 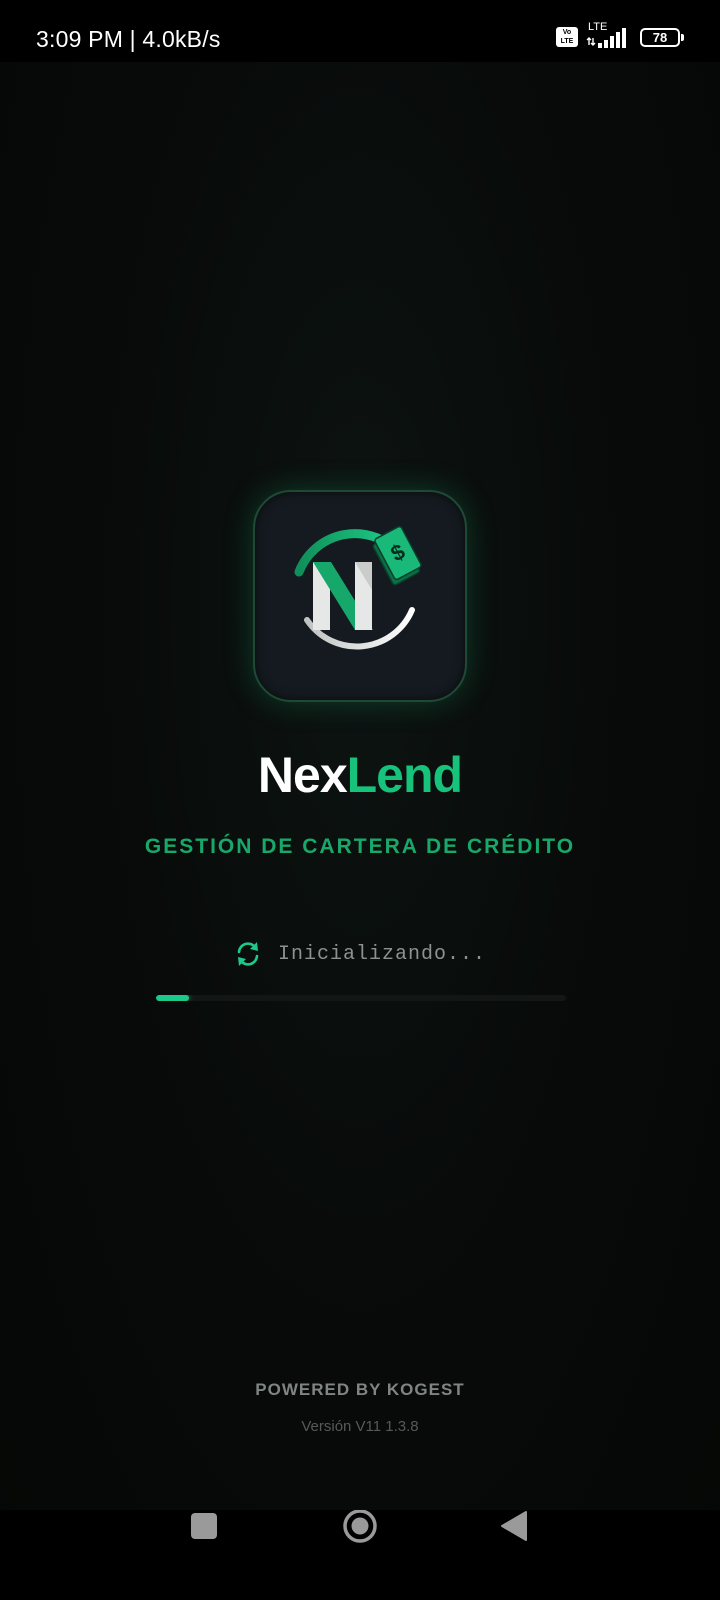 I want to click on home-icon, so click(x=360, y=1526).